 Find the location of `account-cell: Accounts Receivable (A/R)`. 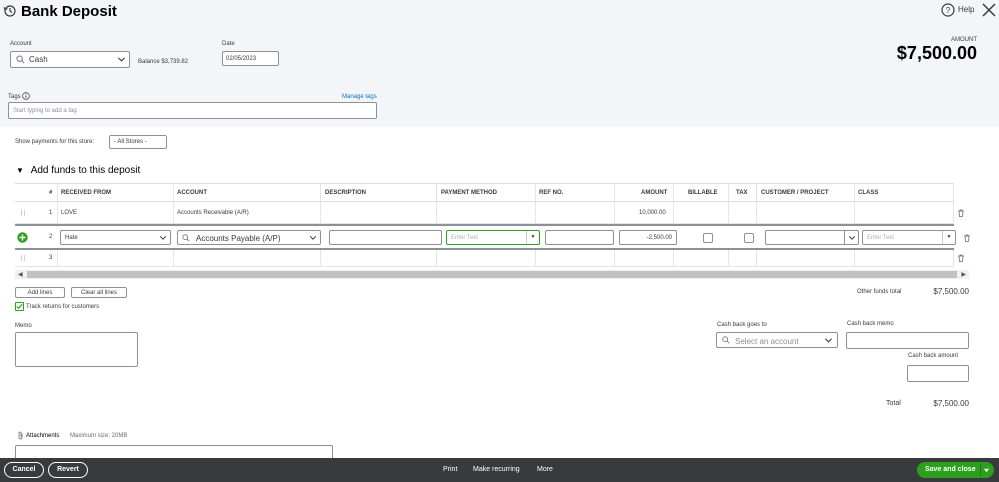

account-cell: Accounts Receivable (A/R) is located at coordinates (213, 213).